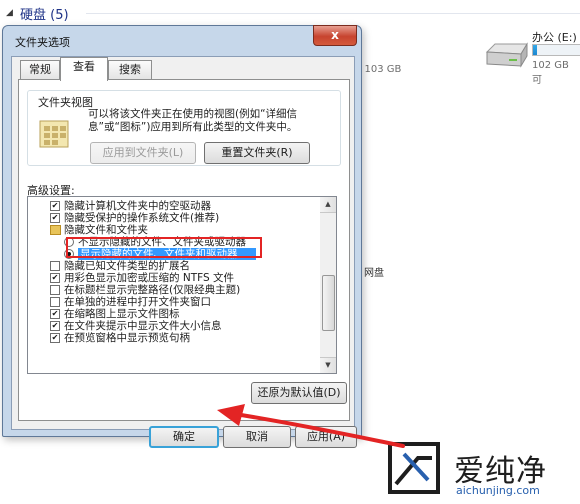  What do you see at coordinates (257, 153) in the screenshot?
I see `reset-folders-button: 重置文件夹(R)` at bounding box center [257, 153].